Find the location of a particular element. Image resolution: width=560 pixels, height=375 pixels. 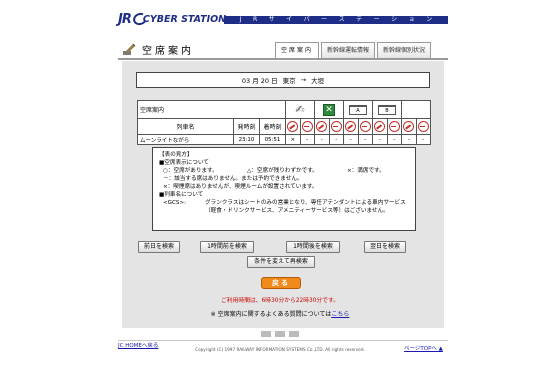

class-header-hand: ✍ is located at coordinates (300, 109).